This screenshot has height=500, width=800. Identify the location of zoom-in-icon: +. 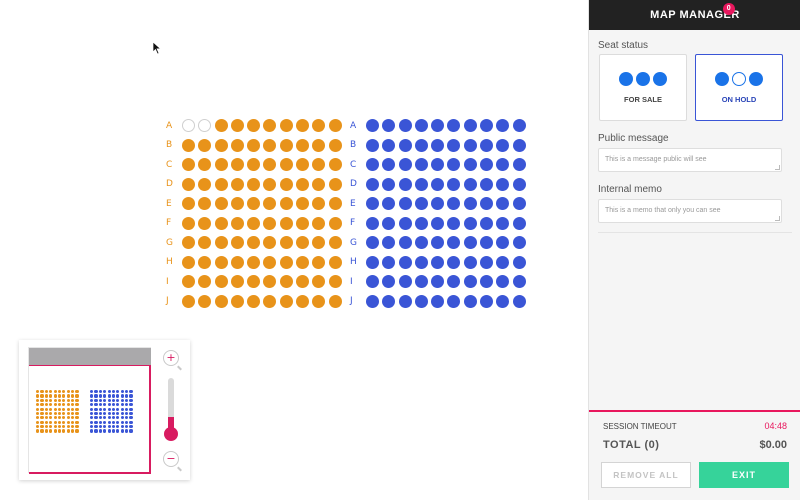
(171, 358).